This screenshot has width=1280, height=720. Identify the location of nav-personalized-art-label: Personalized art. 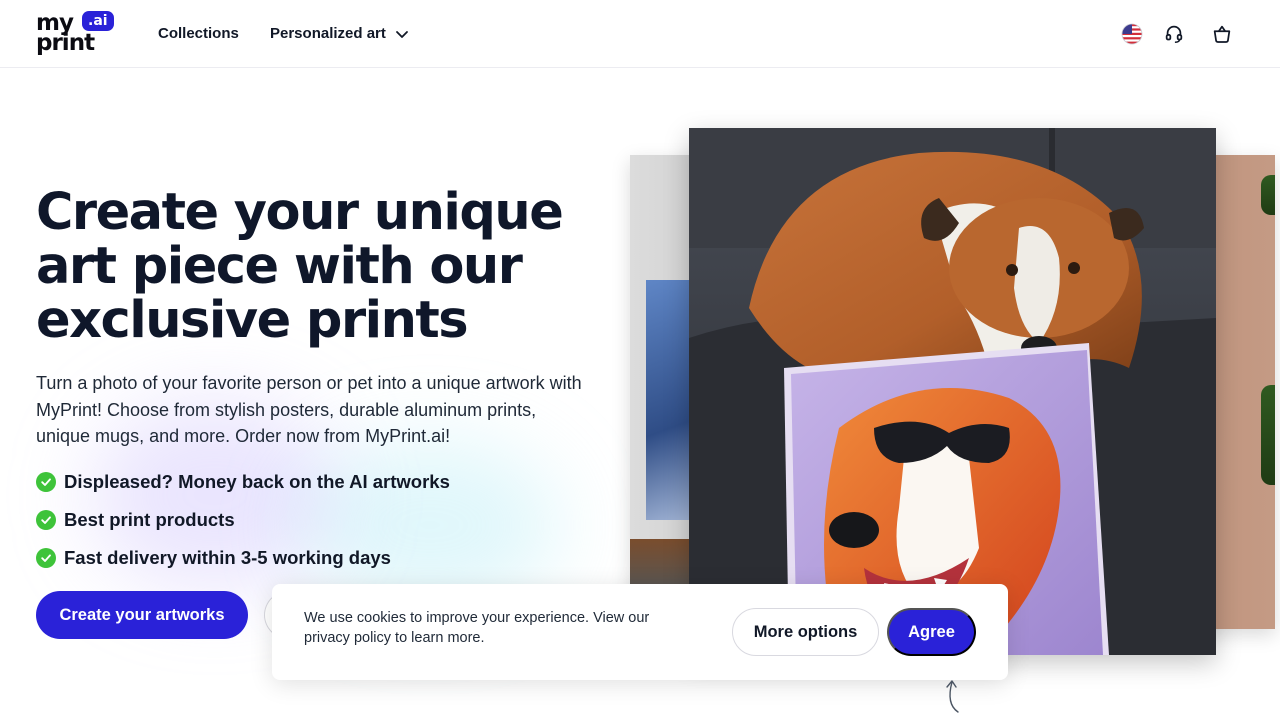
(328, 33).